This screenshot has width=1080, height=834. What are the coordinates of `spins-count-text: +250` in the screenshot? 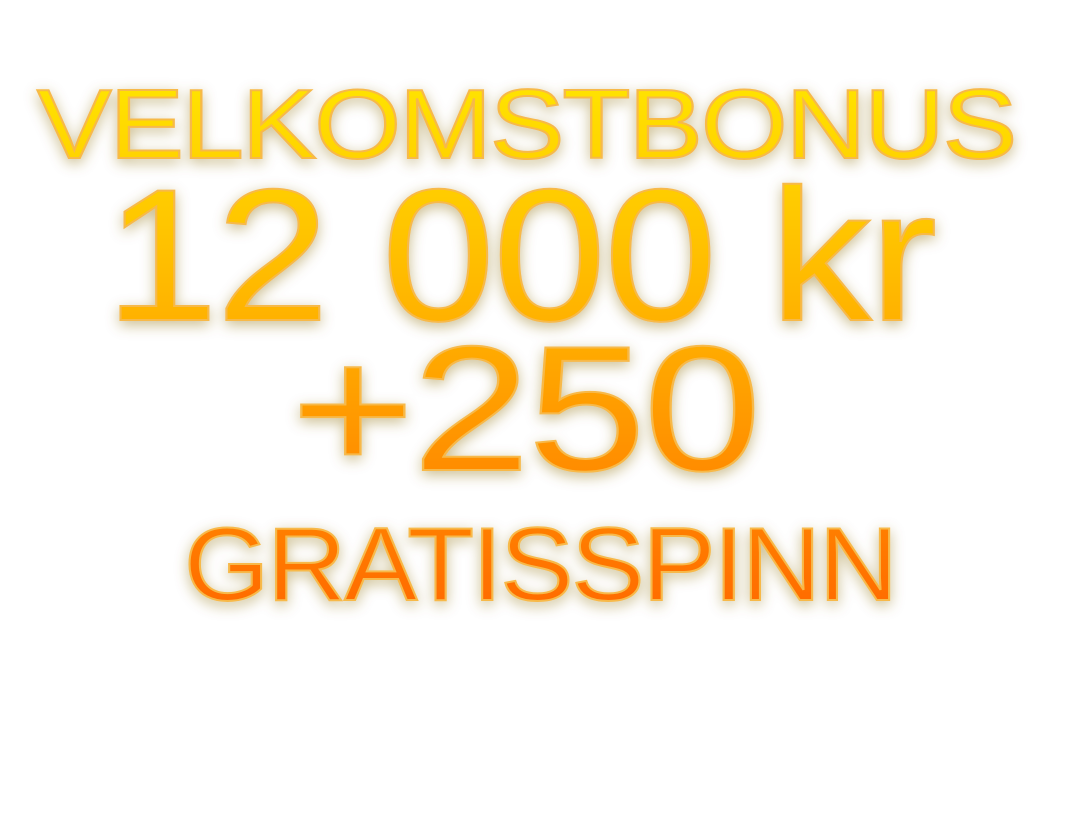 It's located at (525, 408).